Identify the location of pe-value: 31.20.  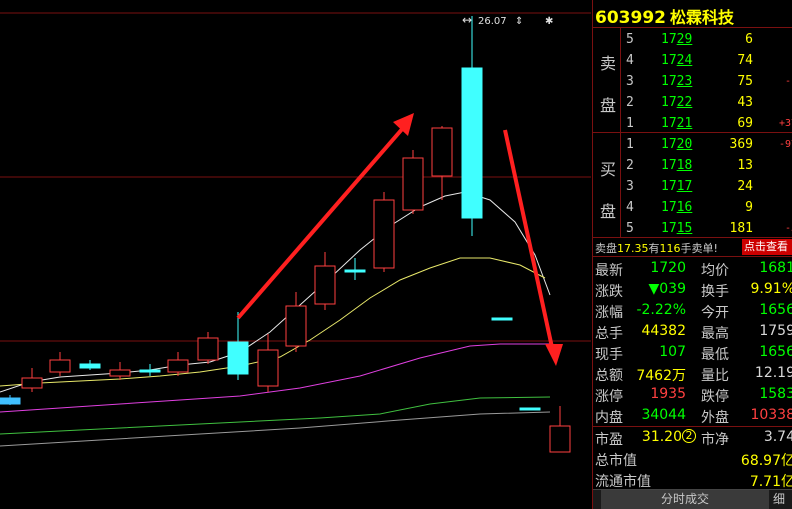
(661, 437).